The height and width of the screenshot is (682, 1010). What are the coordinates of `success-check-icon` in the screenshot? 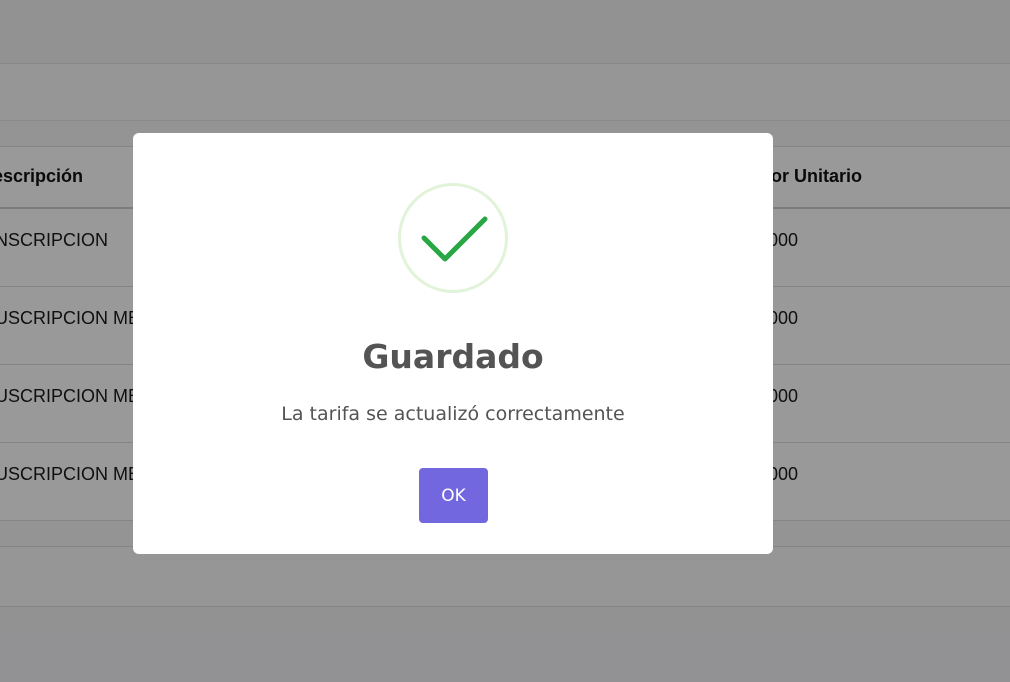 It's located at (453, 238).